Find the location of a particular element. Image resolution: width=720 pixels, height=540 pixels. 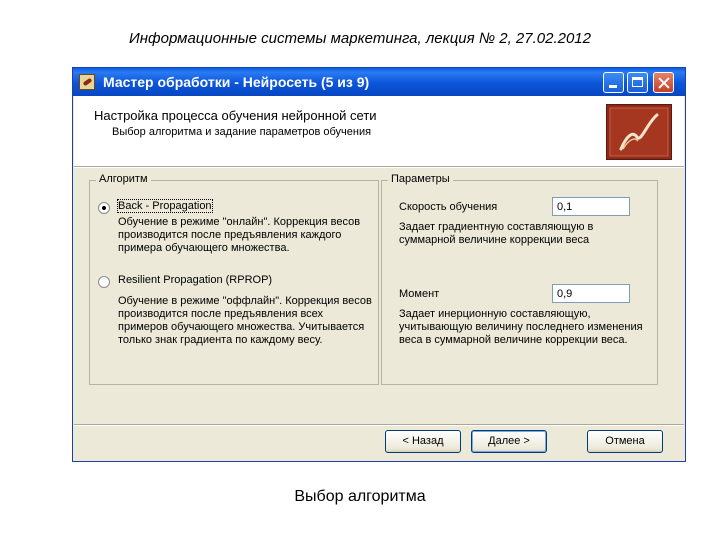

radio-backprop is located at coordinates (104, 208).